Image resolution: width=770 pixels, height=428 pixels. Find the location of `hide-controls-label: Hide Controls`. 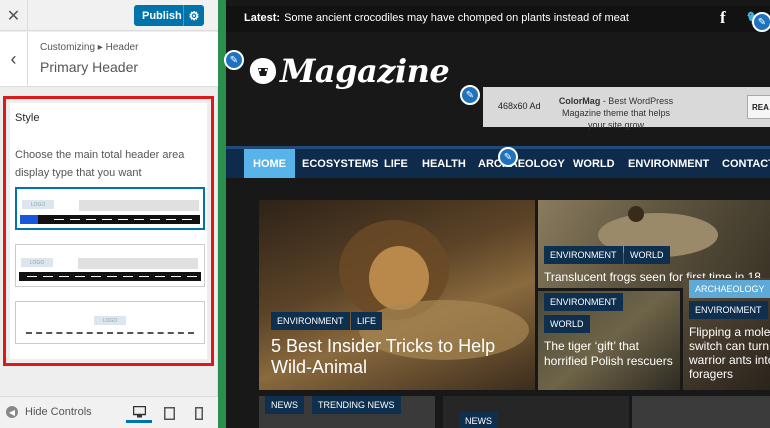

hide-controls-label: Hide Controls is located at coordinates (58, 412).